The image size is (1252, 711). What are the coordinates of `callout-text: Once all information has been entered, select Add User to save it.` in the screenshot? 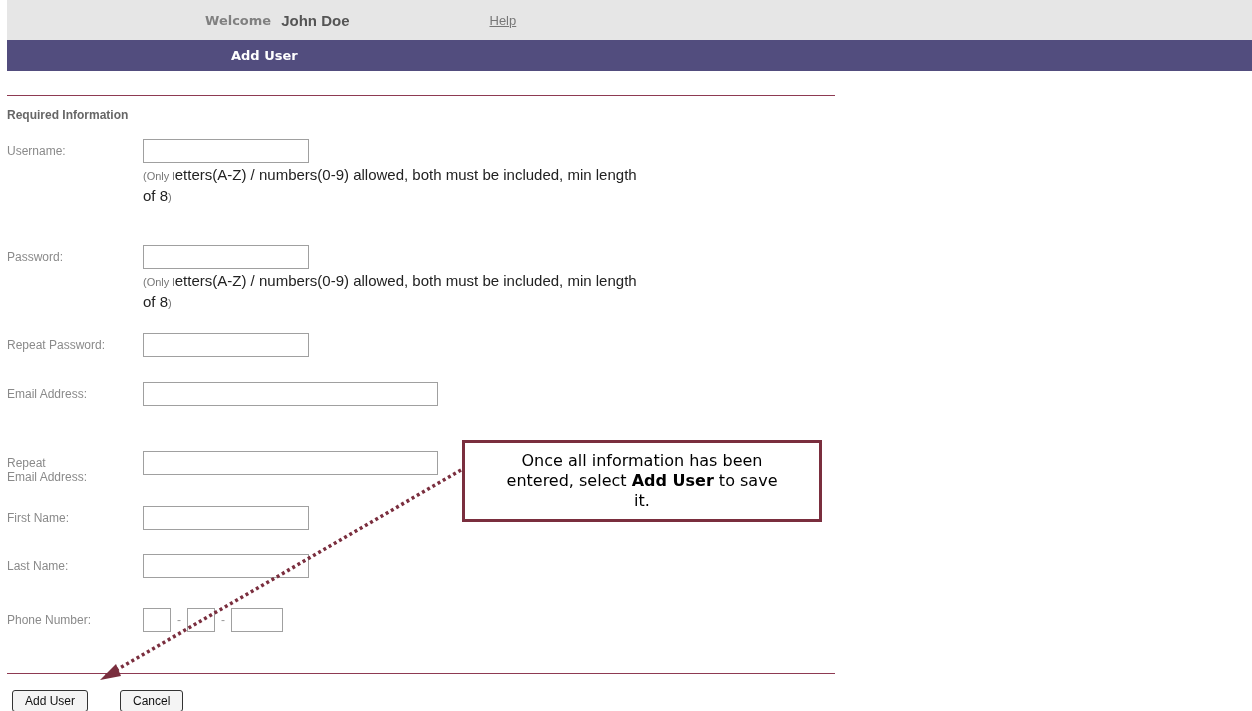 It's located at (642, 481).